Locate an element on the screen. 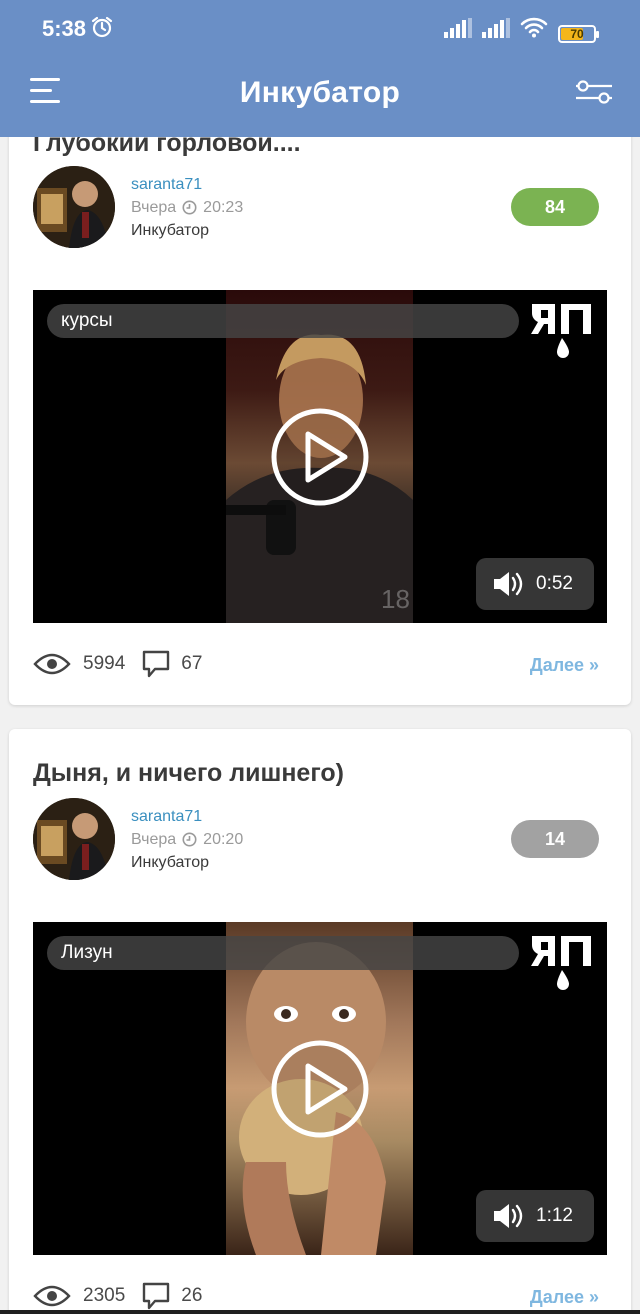 This screenshot has height=1314, width=640. video-watermark-icon: 18 is located at coordinates (395, 599).